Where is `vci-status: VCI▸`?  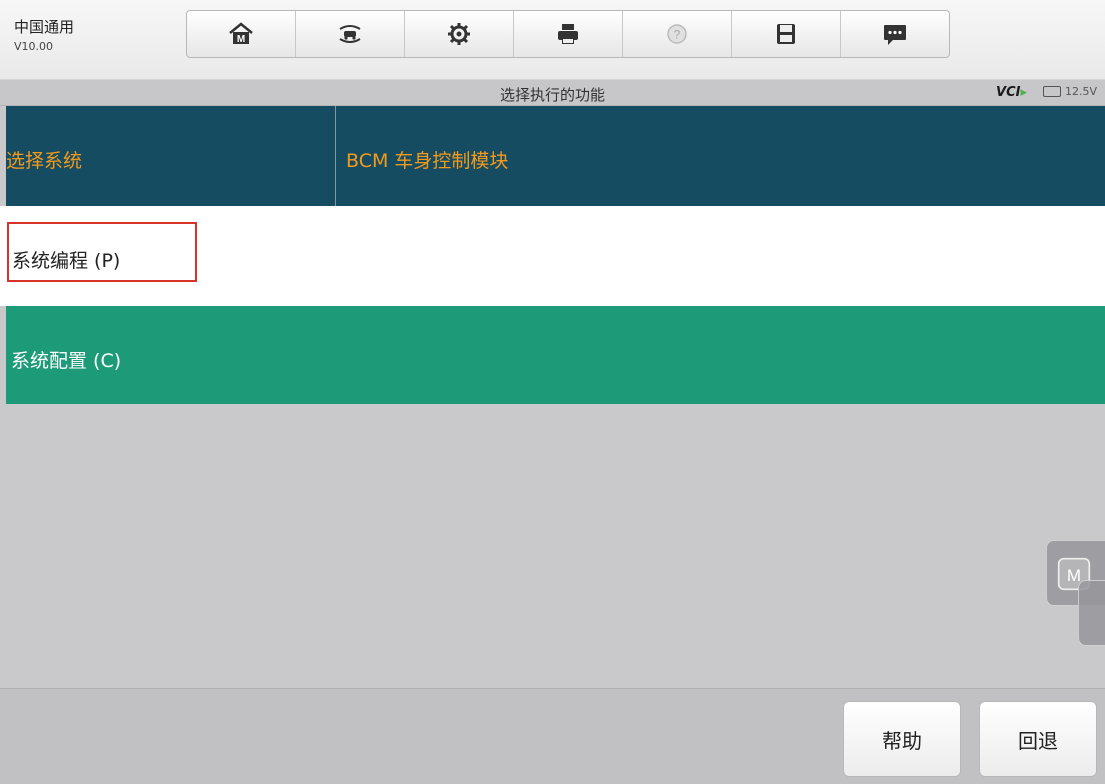 vci-status: VCI▸ is located at coordinates (1011, 92).